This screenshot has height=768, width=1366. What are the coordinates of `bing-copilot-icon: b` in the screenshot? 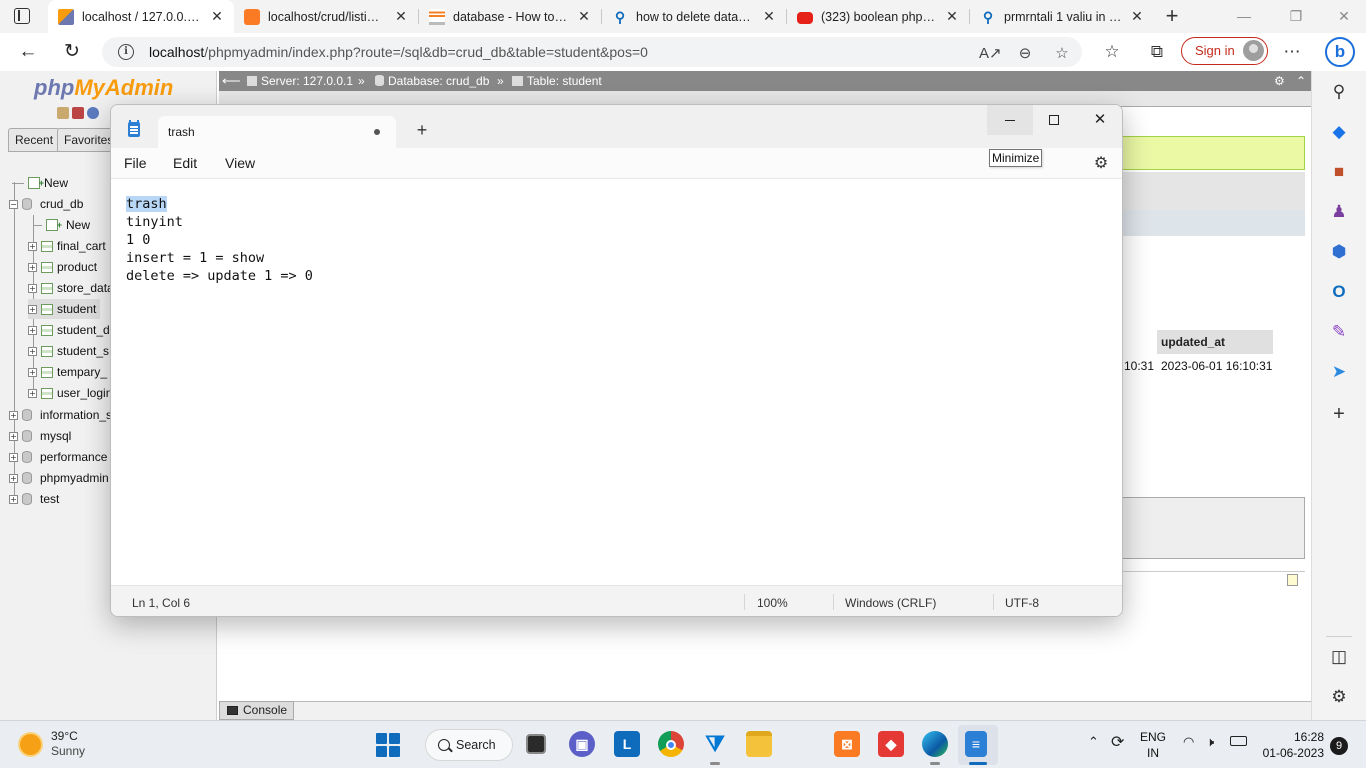 It's located at (1340, 52).